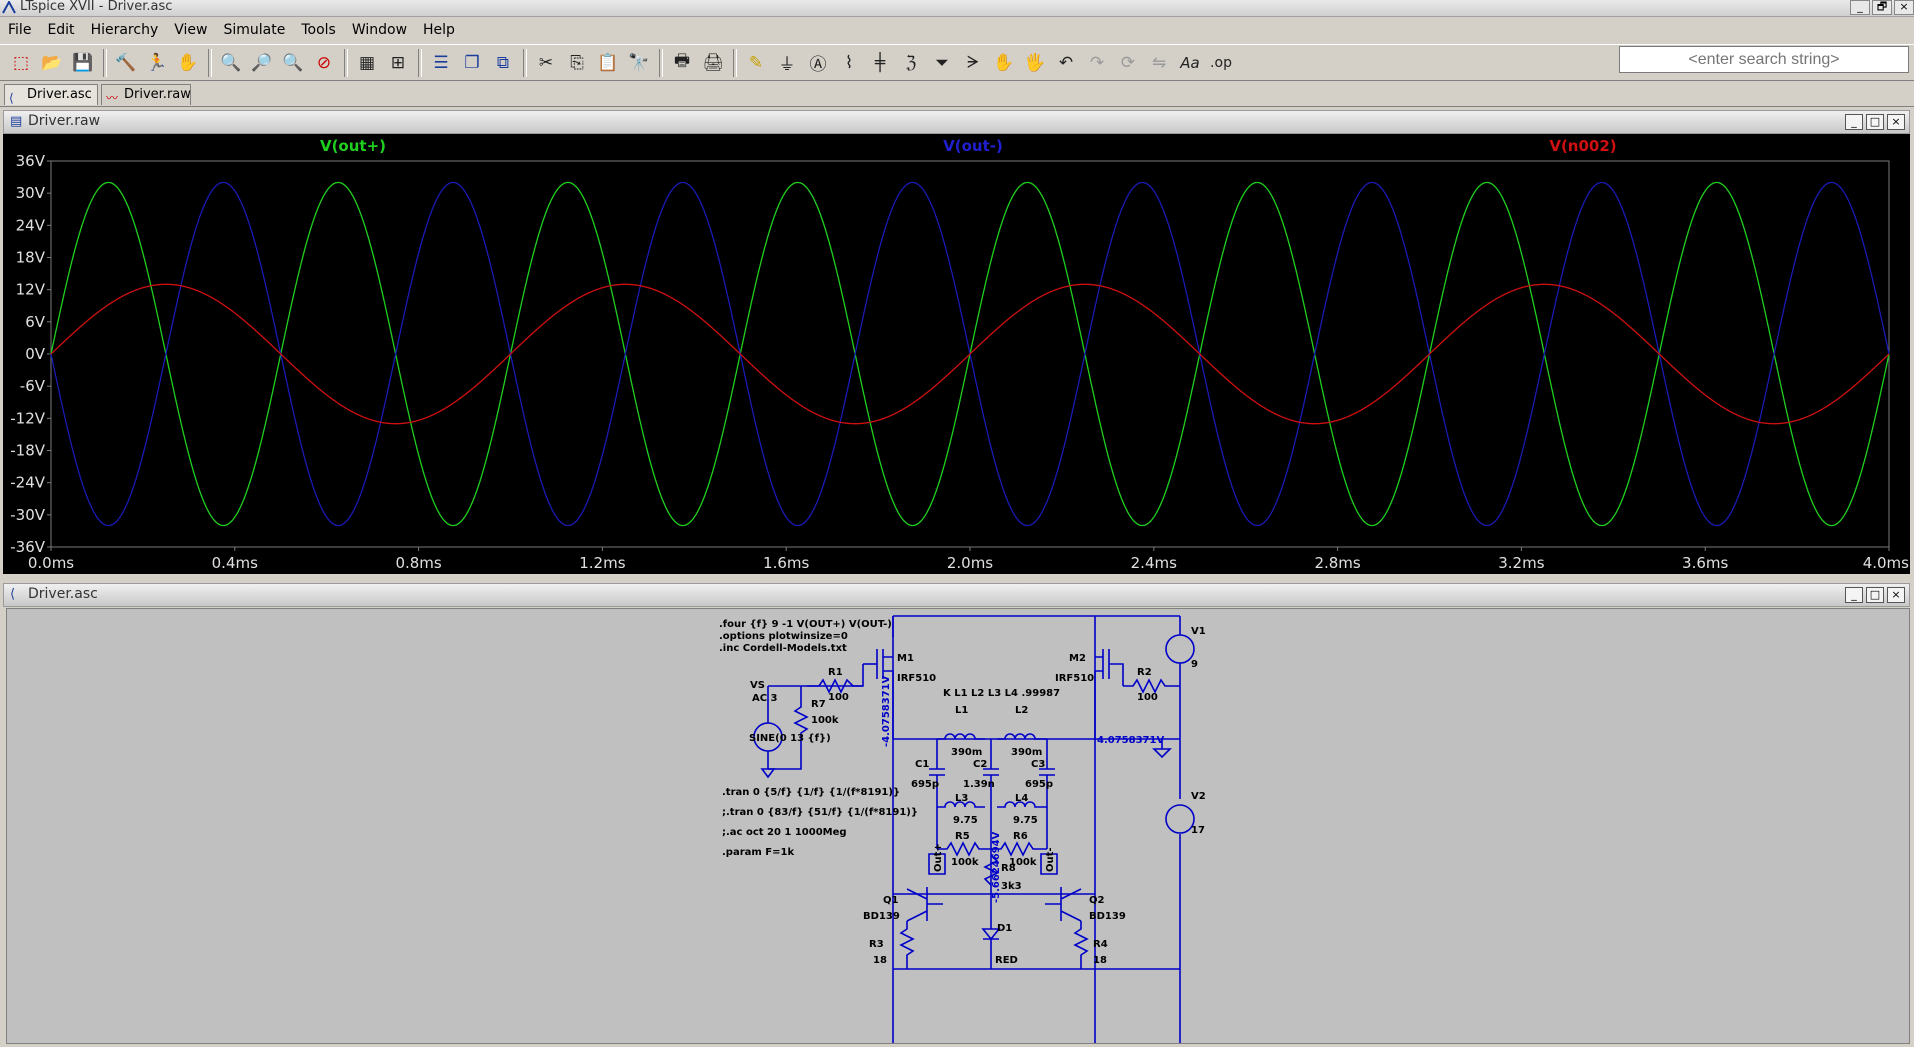  What do you see at coordinates (60, 30) in the screenshot?
I see `menu-edit: Edit` at bounding box center [60, 30].